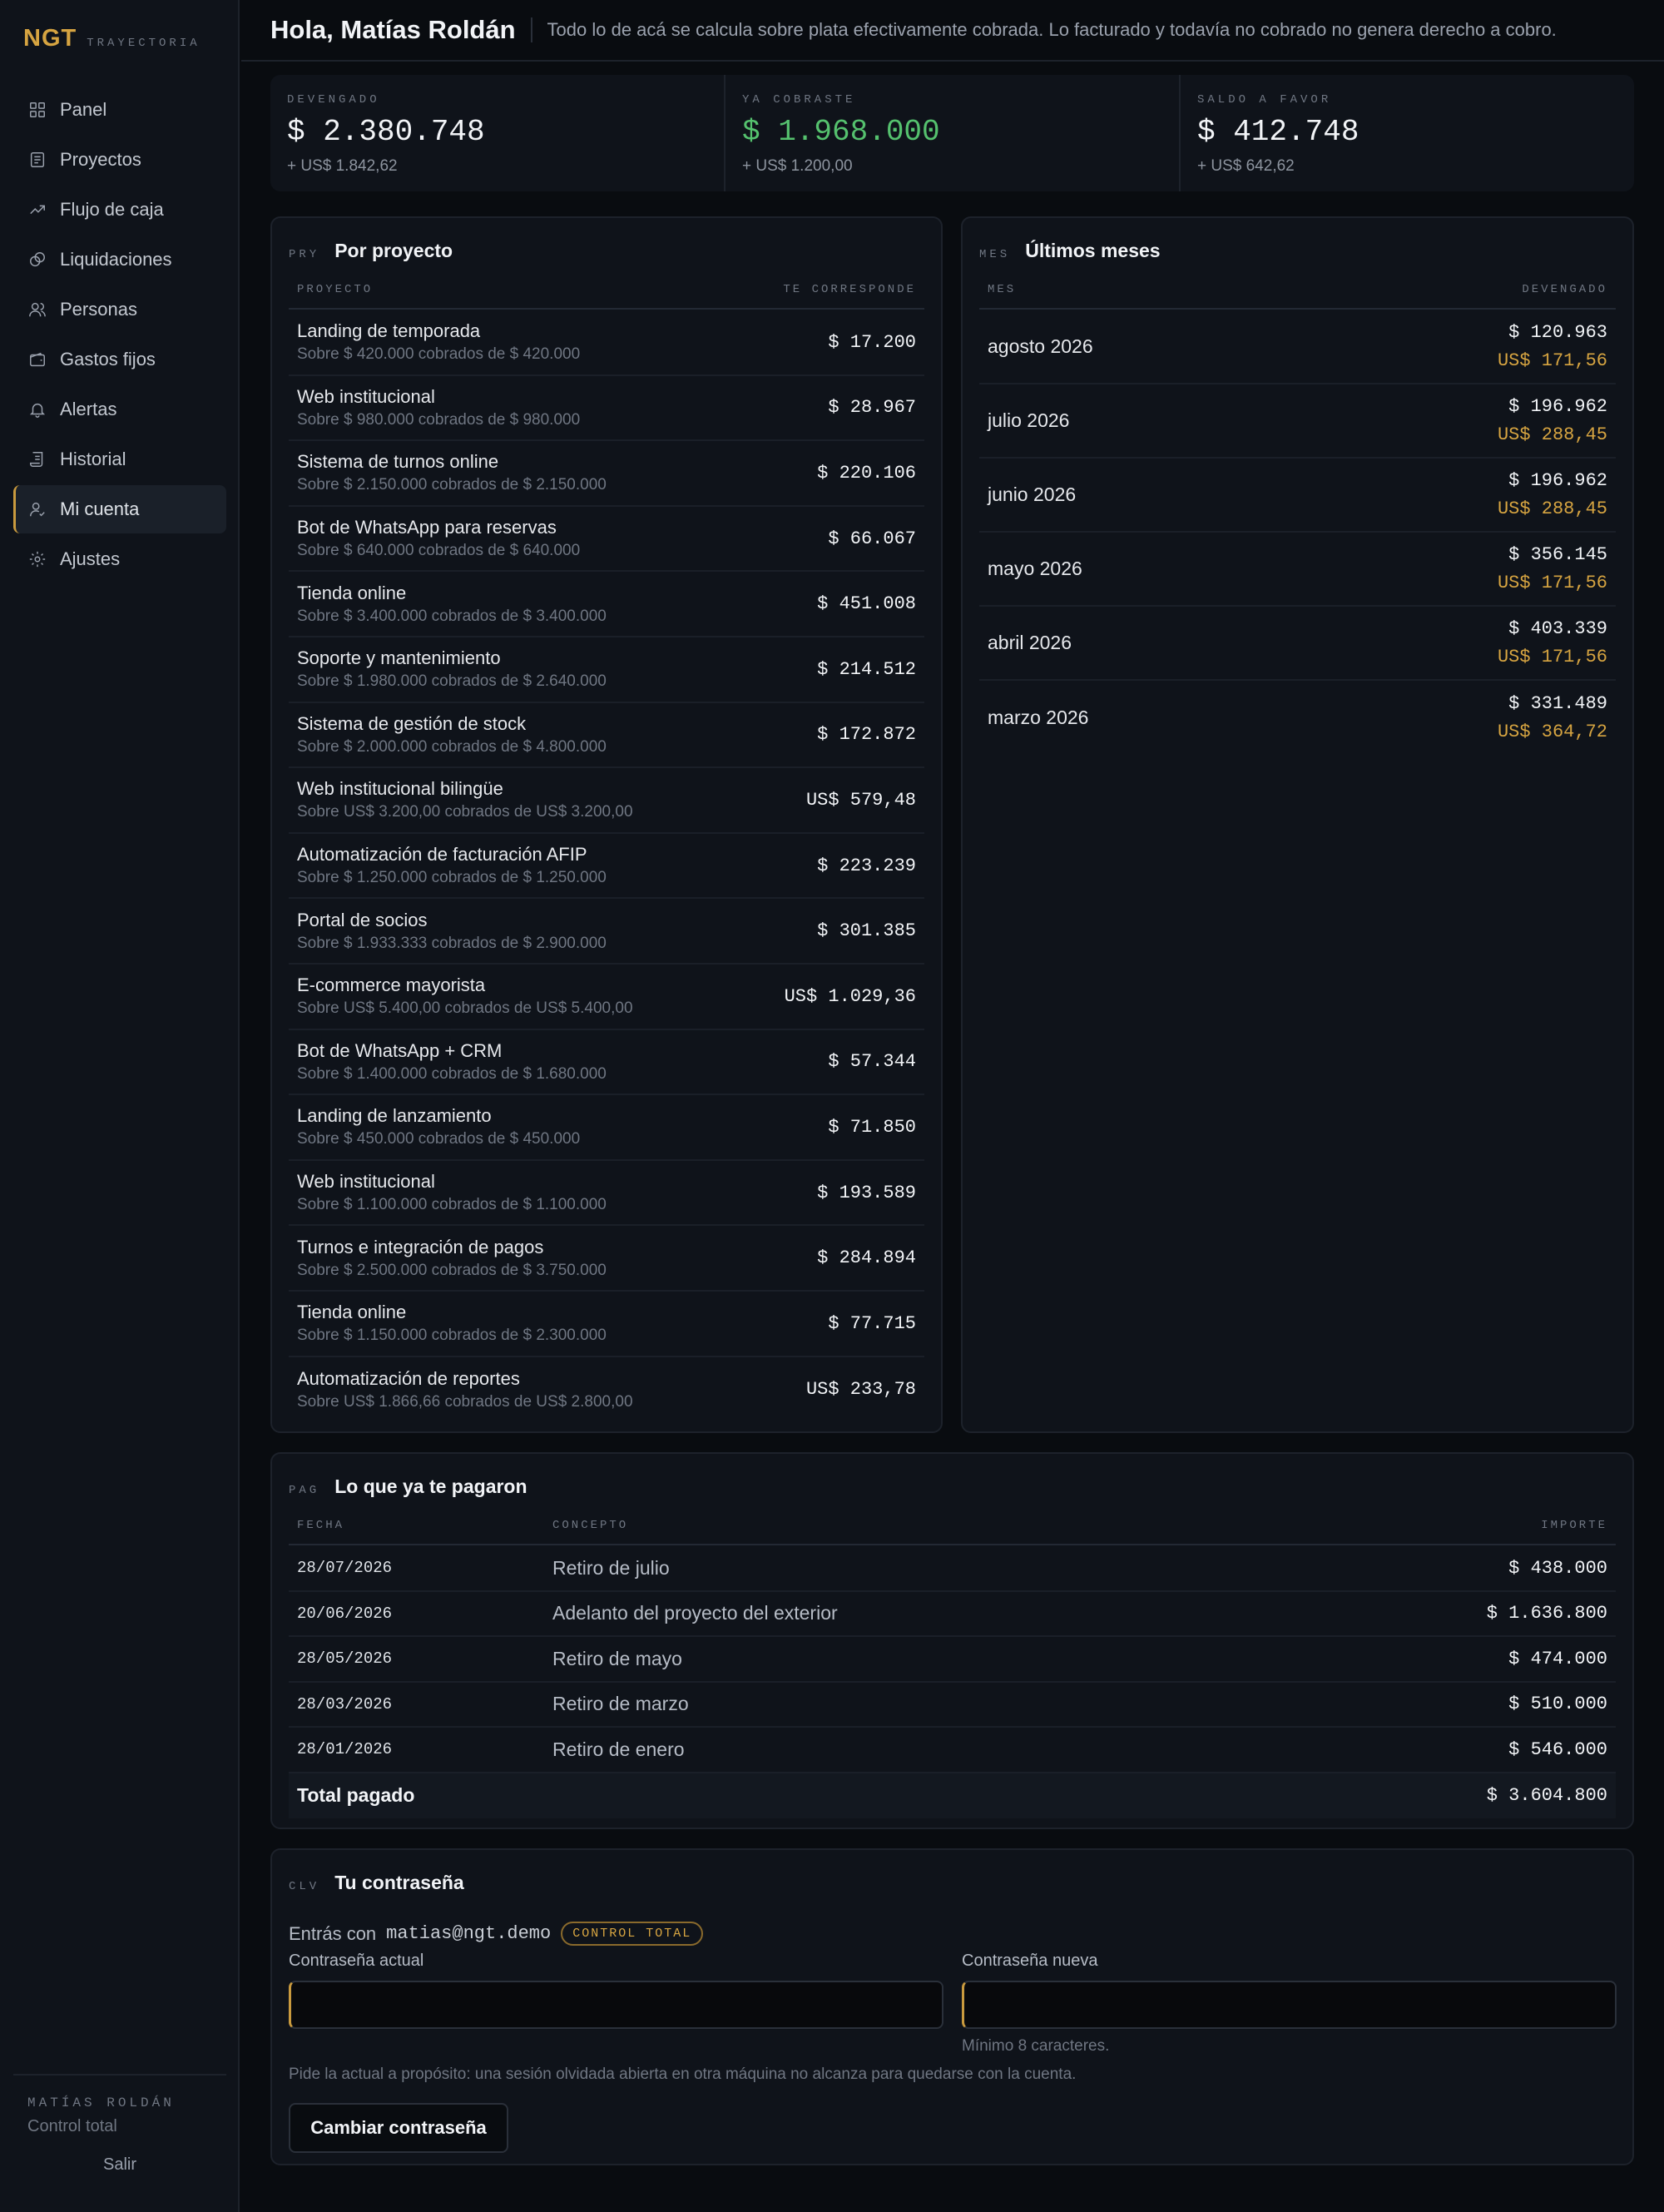 Image resolution: width=1664 pixels, height=2212 pixels. I want to click on month-values: $ 196.962 US$ 288,45, so click(1552, 495).